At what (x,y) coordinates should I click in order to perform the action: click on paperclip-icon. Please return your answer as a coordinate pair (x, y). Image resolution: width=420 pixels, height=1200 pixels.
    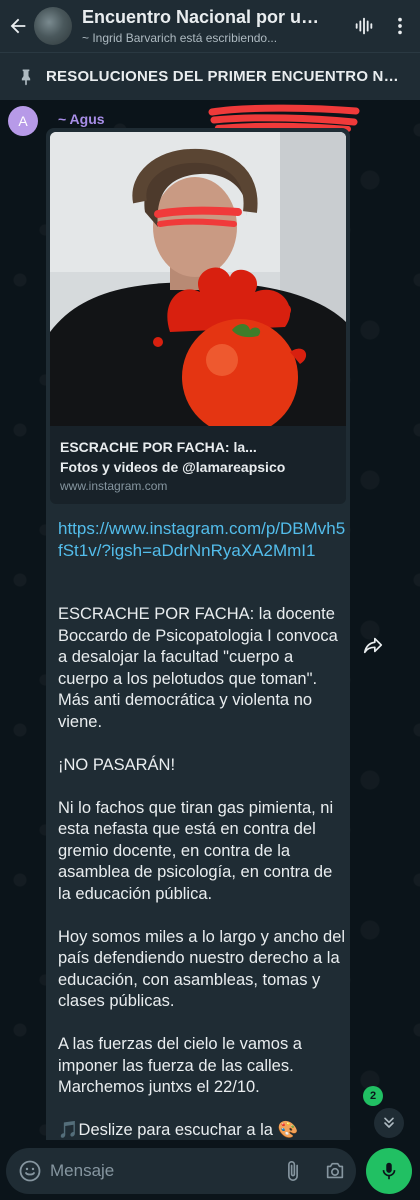
    Looking at the image, I should click on (293, 1171).